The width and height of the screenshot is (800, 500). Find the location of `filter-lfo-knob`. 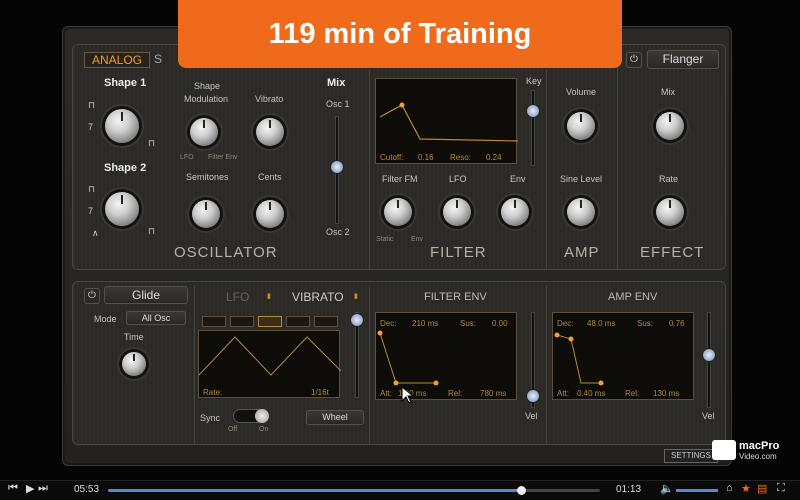

filter-lfo-knob is located at coordinates (457, 212).